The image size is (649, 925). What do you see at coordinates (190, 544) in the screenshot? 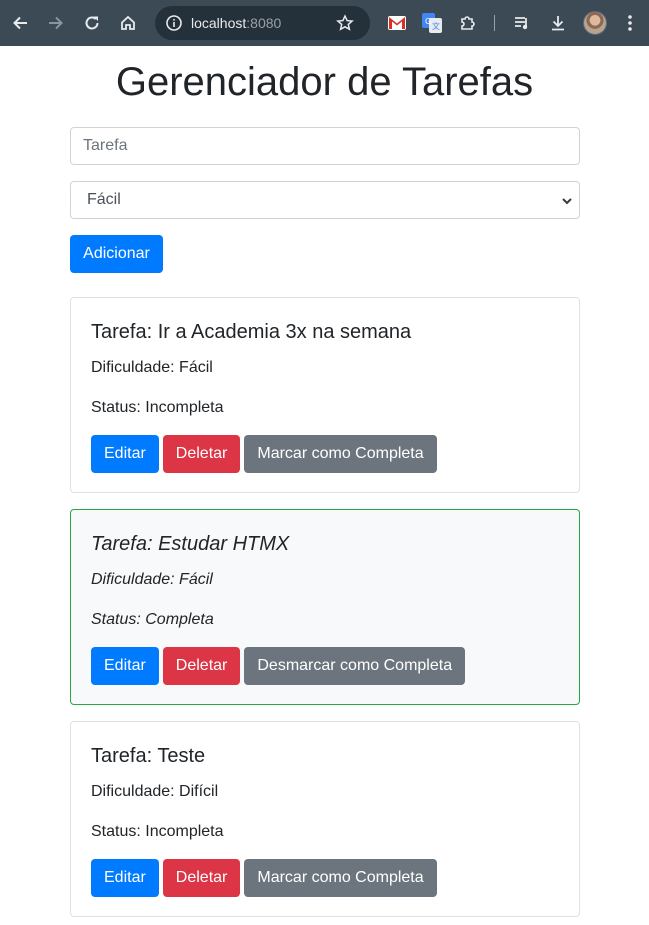
I see `task-title: Tarefa: Estudar HTMX` at bounding box center [190, 544].